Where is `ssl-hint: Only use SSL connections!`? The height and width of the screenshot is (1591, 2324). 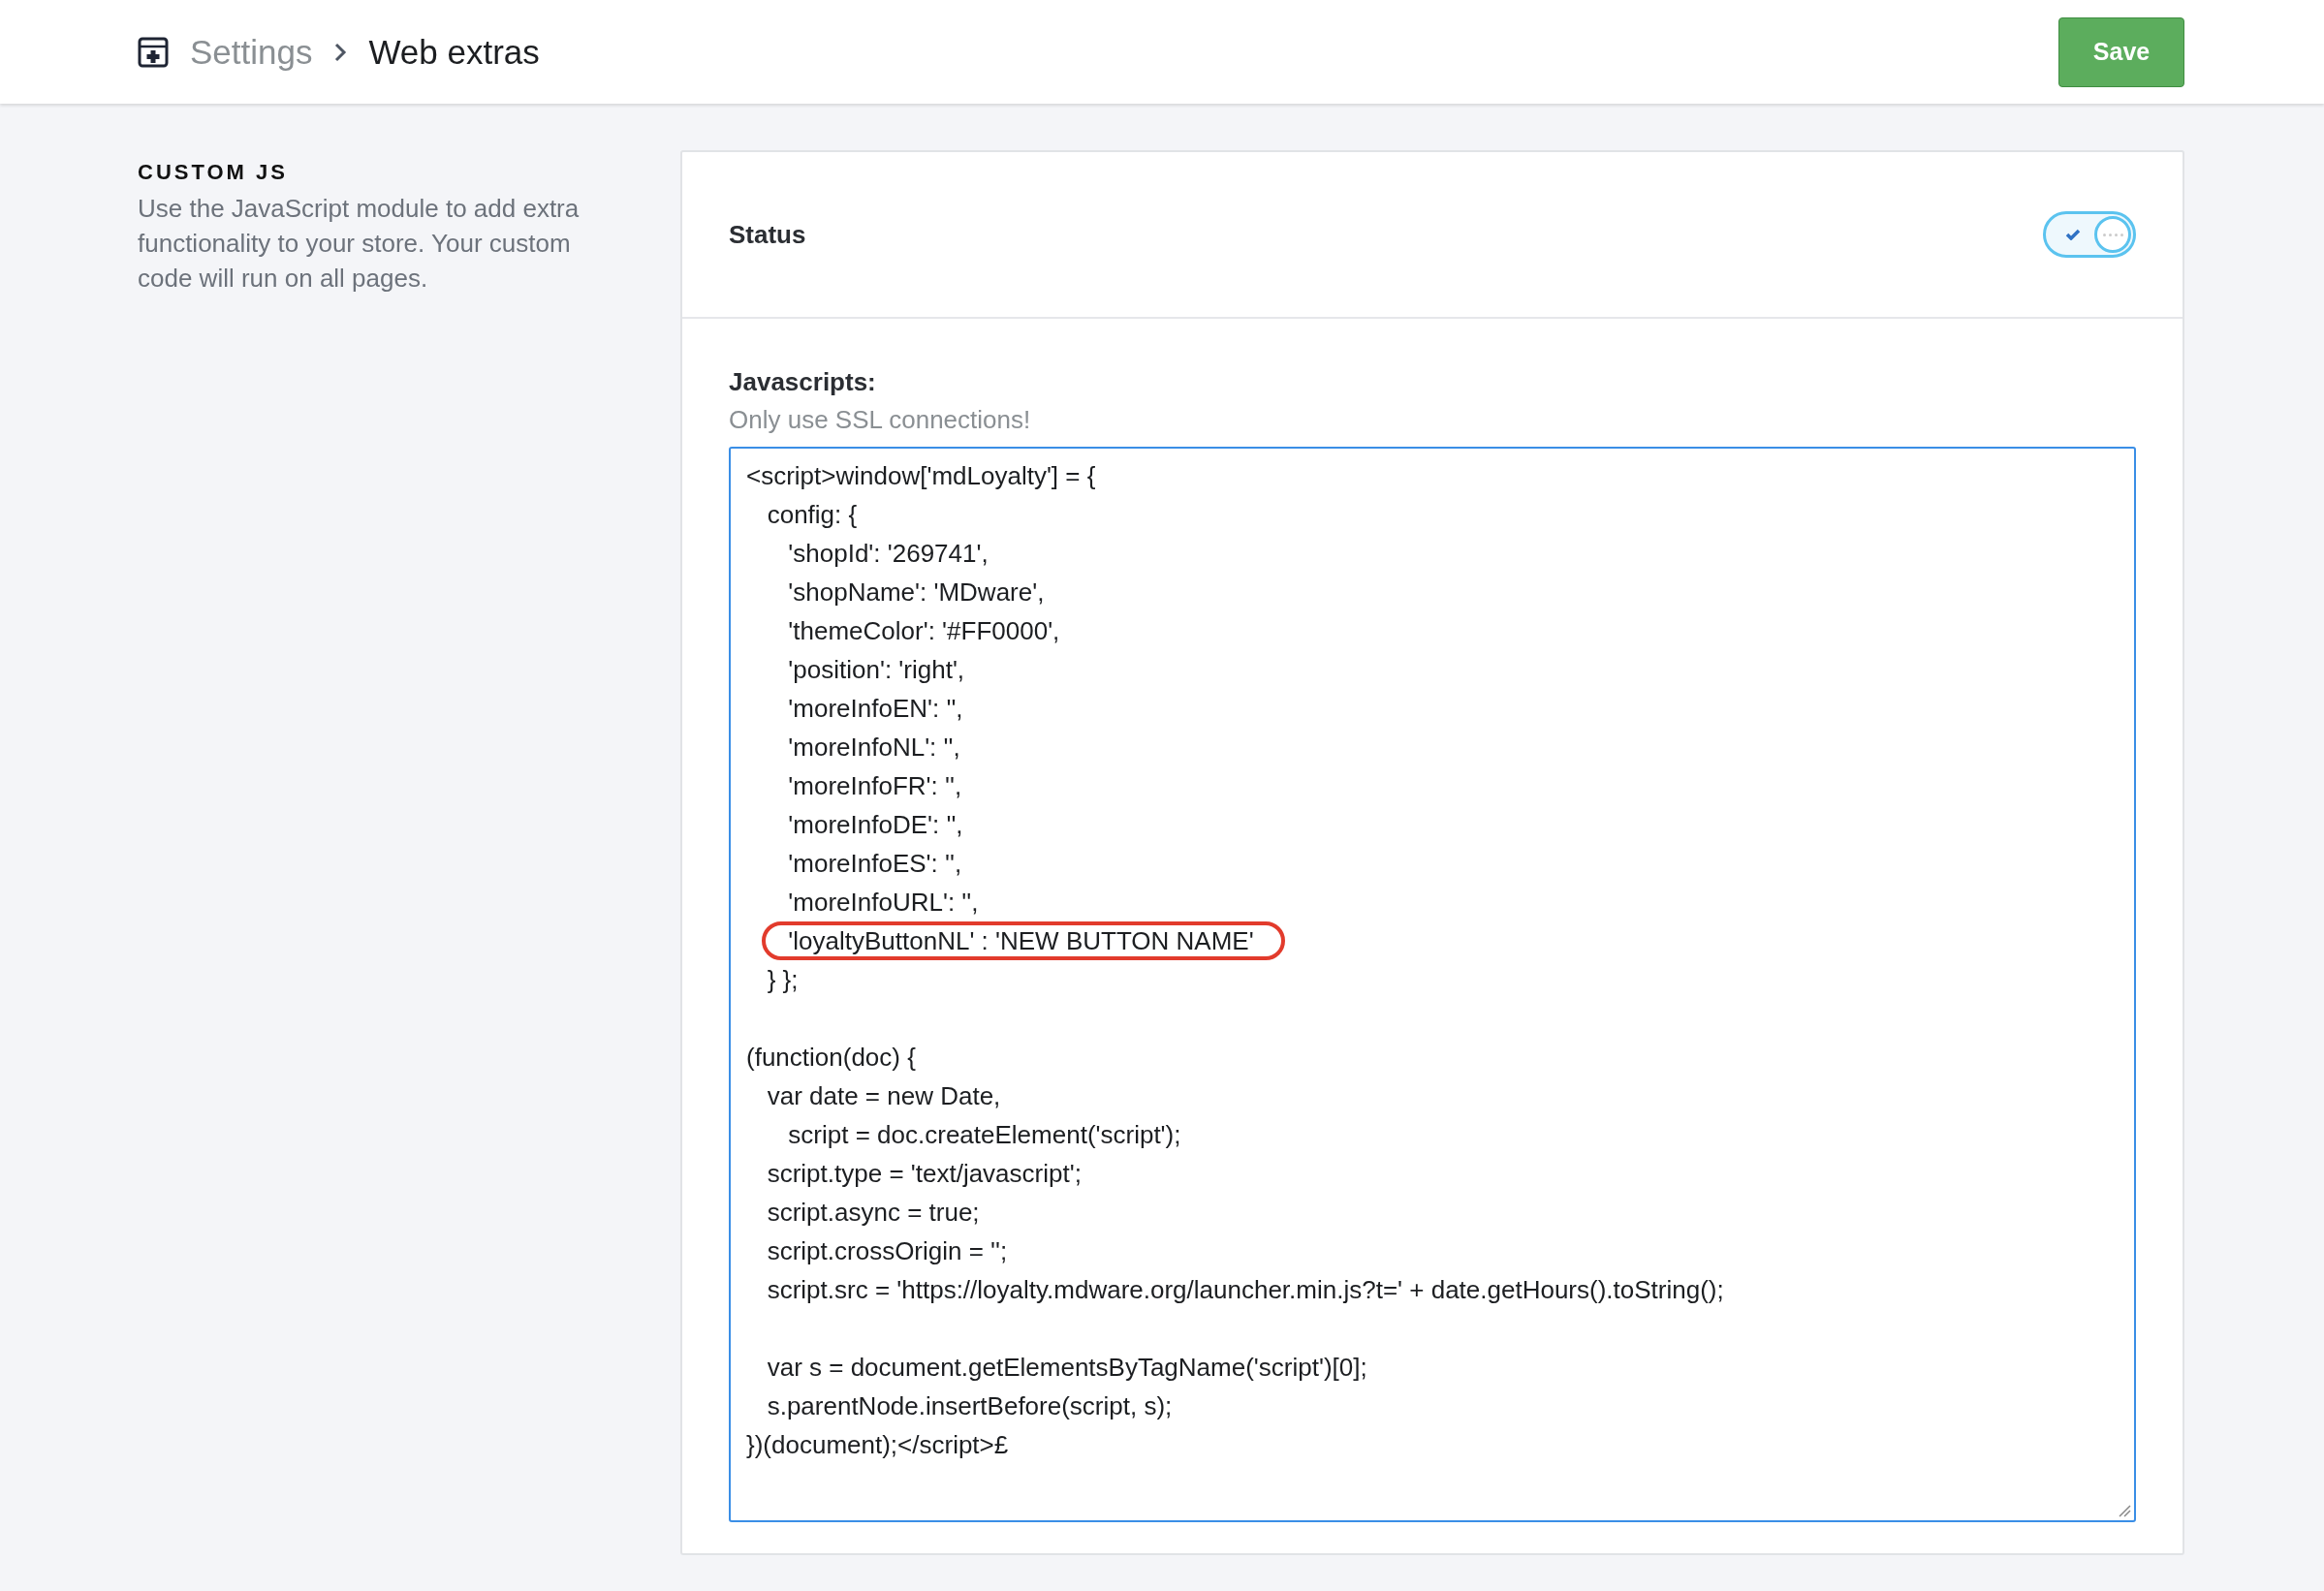
ssl-hint: Only use SSL connections! is located at coordinates (880, 420).